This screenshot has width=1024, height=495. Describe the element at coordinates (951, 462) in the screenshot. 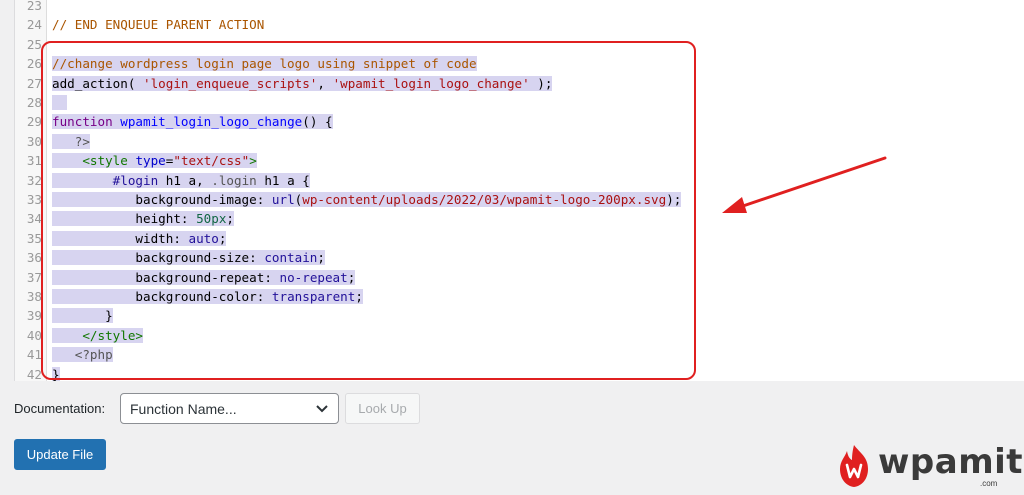

I see `logo-wordmark: wpamit` at that location.